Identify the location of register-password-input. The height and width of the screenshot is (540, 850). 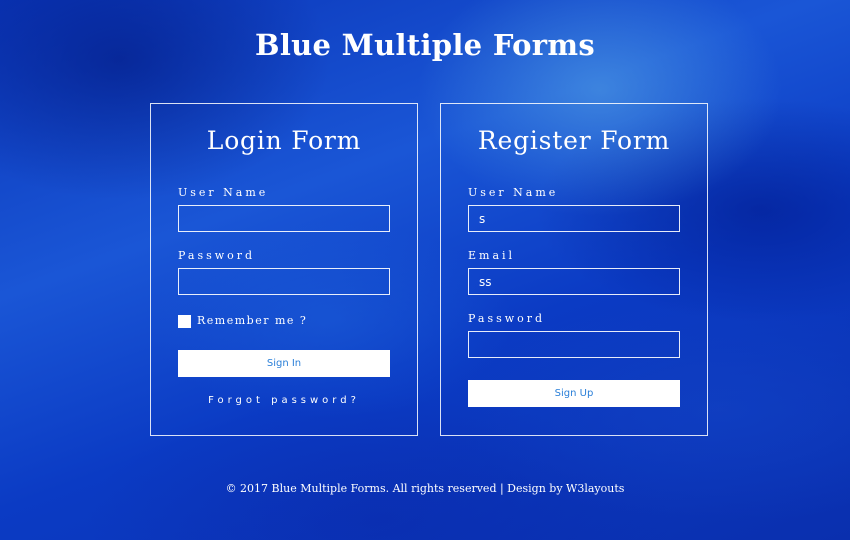
(574, 344).